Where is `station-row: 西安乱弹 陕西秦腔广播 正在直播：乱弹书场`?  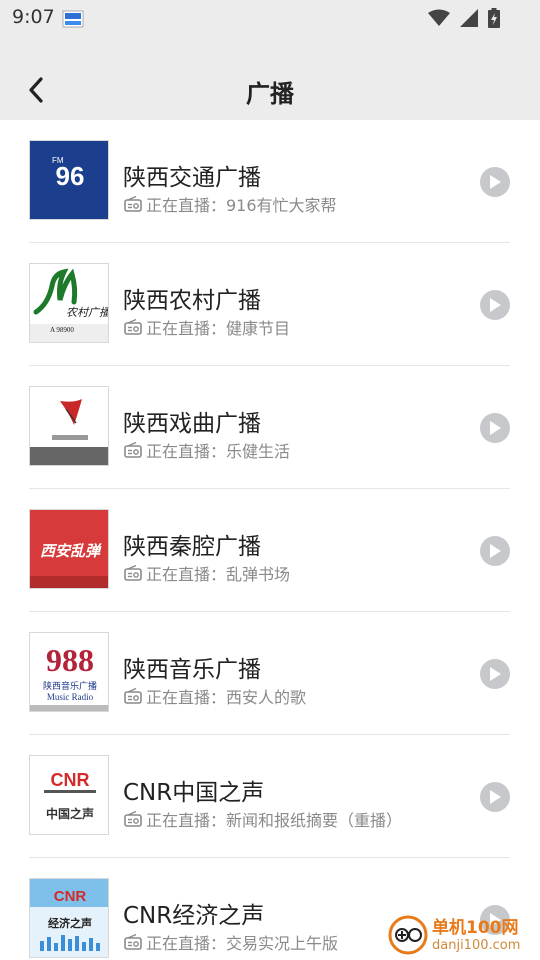
station-row: 西安乱弹 陕西秦腔广播 正在直播：乱弹书场 is located at coordinates (269, 550).